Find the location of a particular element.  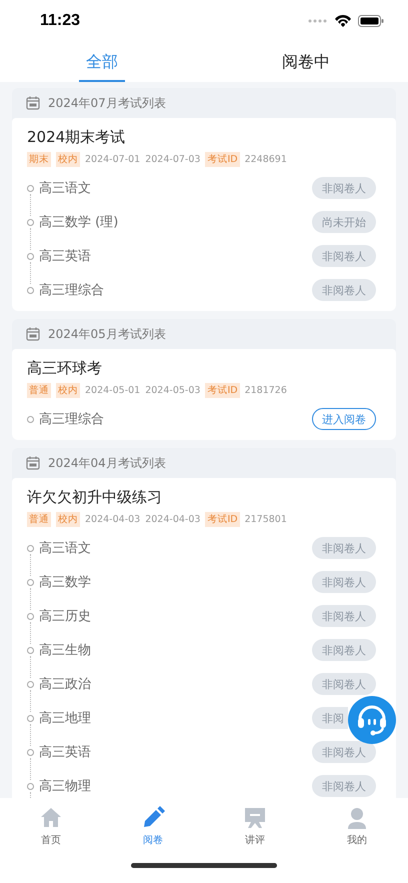

headset-icon is located at coordinates (372, 720).